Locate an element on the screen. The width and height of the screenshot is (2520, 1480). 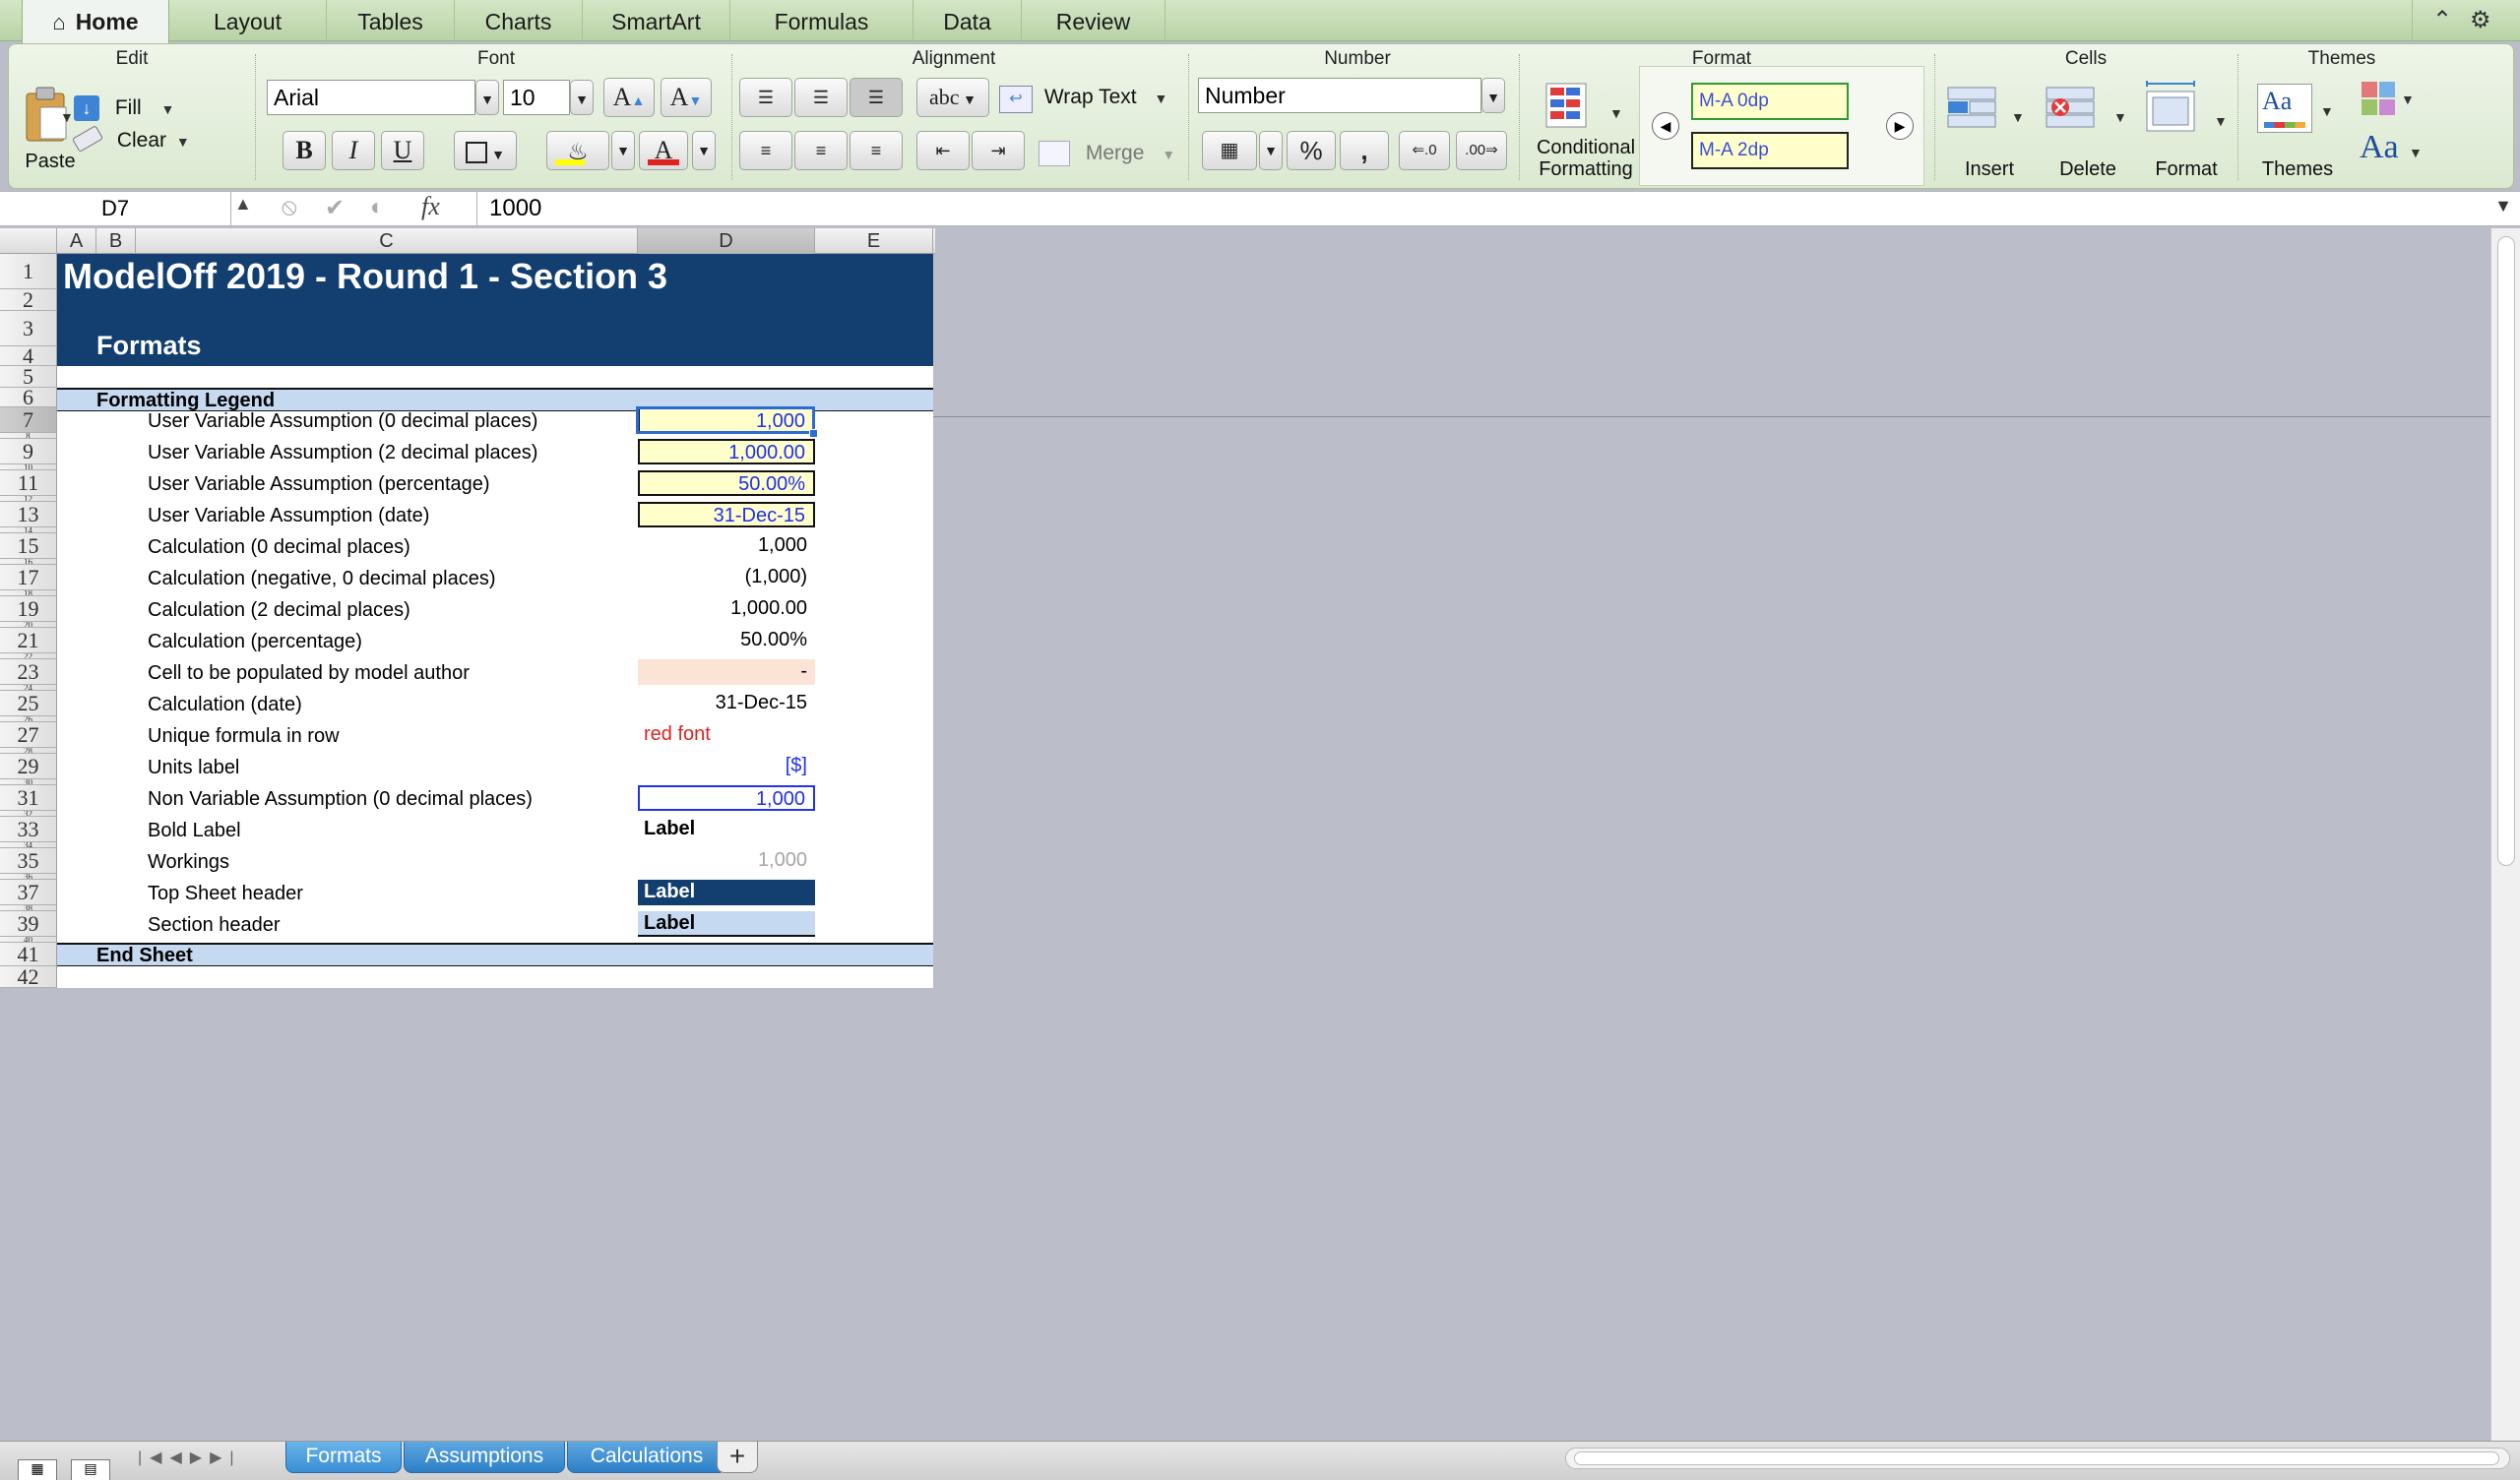
column-header-e: E is located at coordinates (874, 241).